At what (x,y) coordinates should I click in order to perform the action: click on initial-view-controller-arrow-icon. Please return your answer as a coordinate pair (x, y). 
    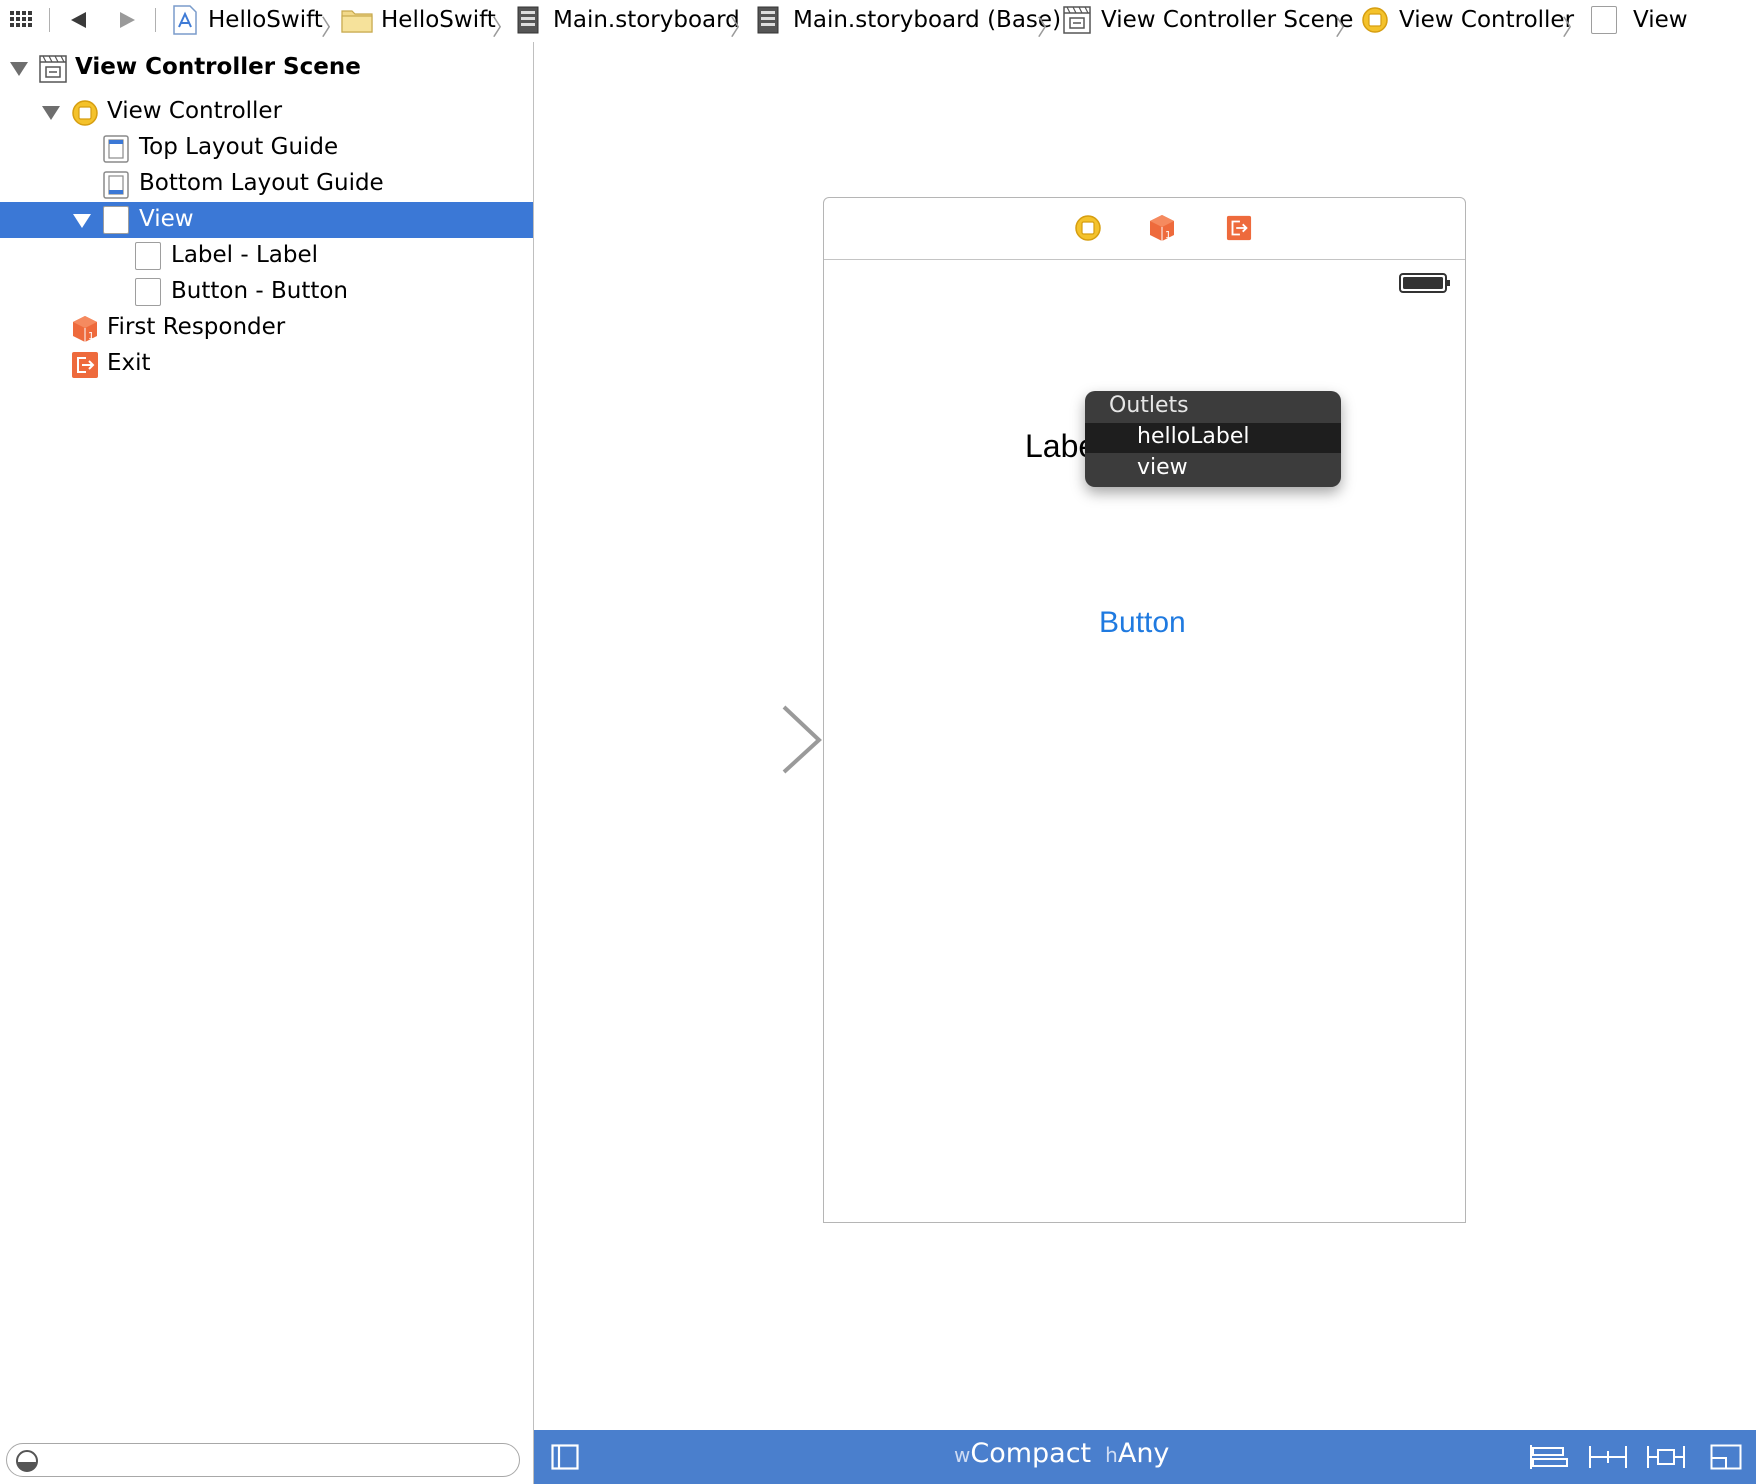
    Looking at the image, I should click on (725, 738).